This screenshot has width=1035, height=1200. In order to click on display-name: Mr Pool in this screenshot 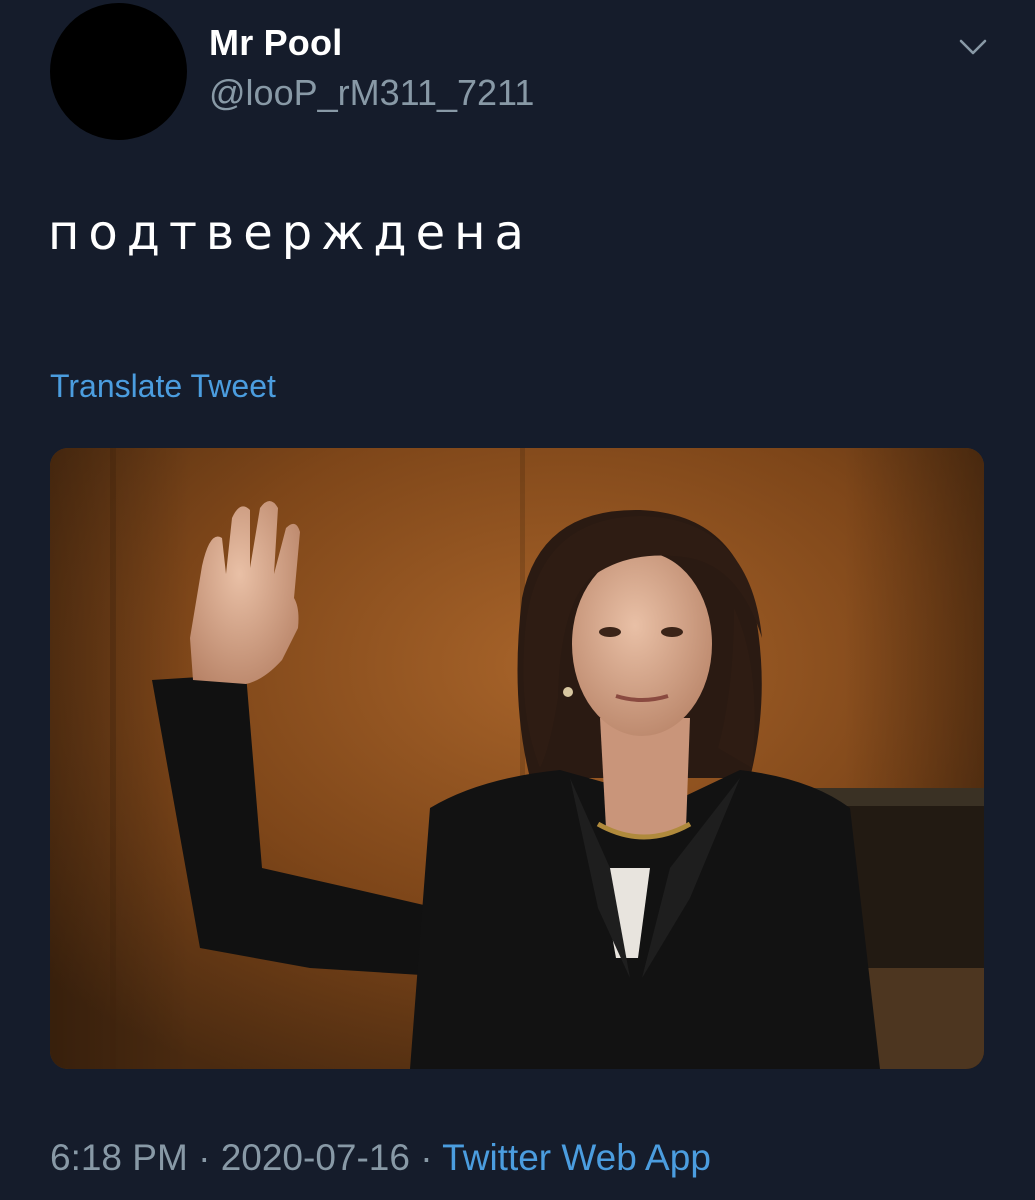, I will do `click(275, 43)`.